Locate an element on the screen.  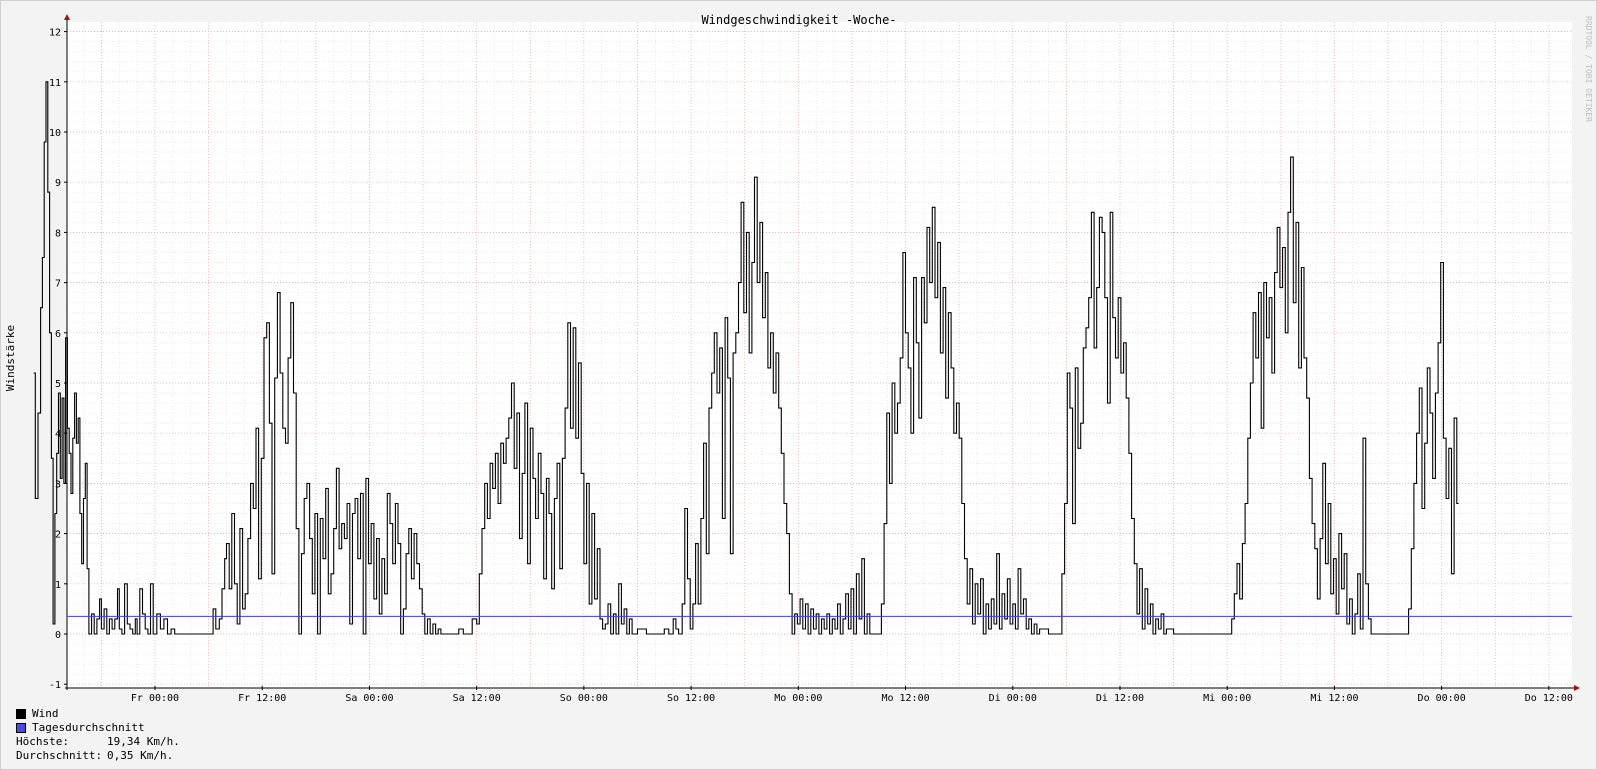
x-tick-label: Mi 00:00 is located at coordinates (1227, 698).